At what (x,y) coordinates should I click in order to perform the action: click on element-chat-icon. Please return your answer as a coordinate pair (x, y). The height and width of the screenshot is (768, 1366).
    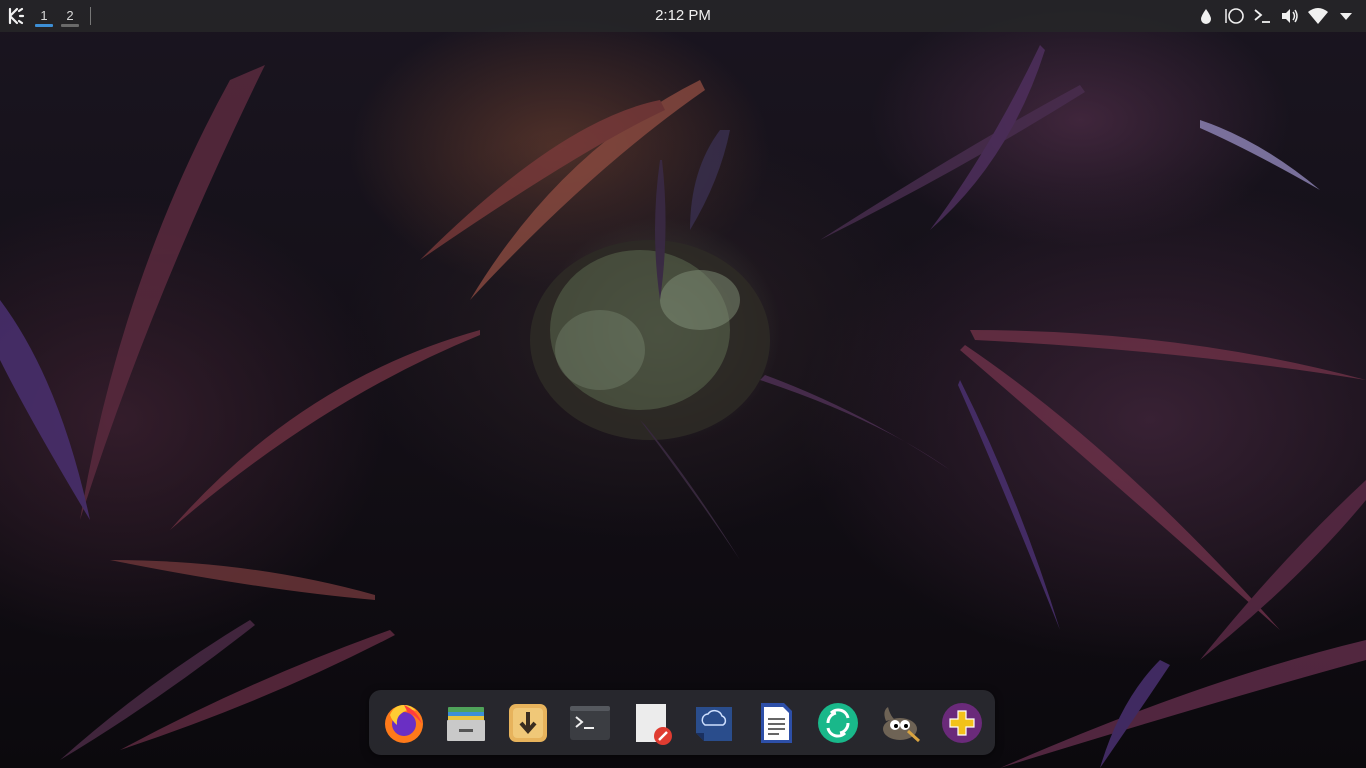
    Looking at the image, I should click on (838, 723).